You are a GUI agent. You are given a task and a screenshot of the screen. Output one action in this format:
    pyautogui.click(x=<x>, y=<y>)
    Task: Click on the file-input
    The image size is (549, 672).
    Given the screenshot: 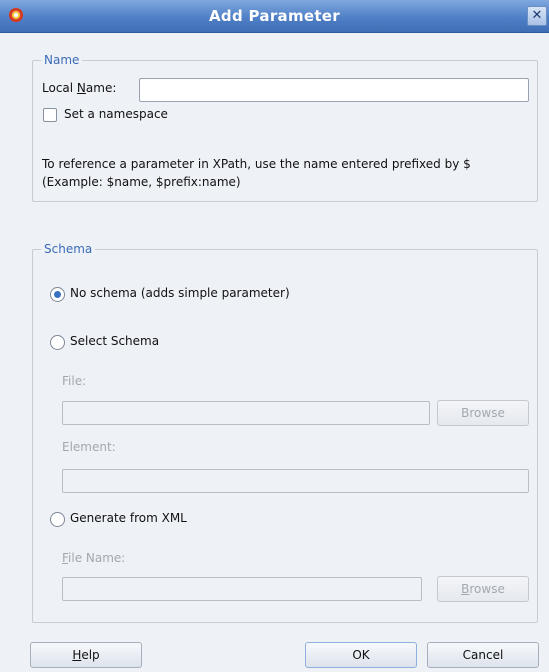 What is the action you would take?
    pyautogui.click(x=246, y=413)
    